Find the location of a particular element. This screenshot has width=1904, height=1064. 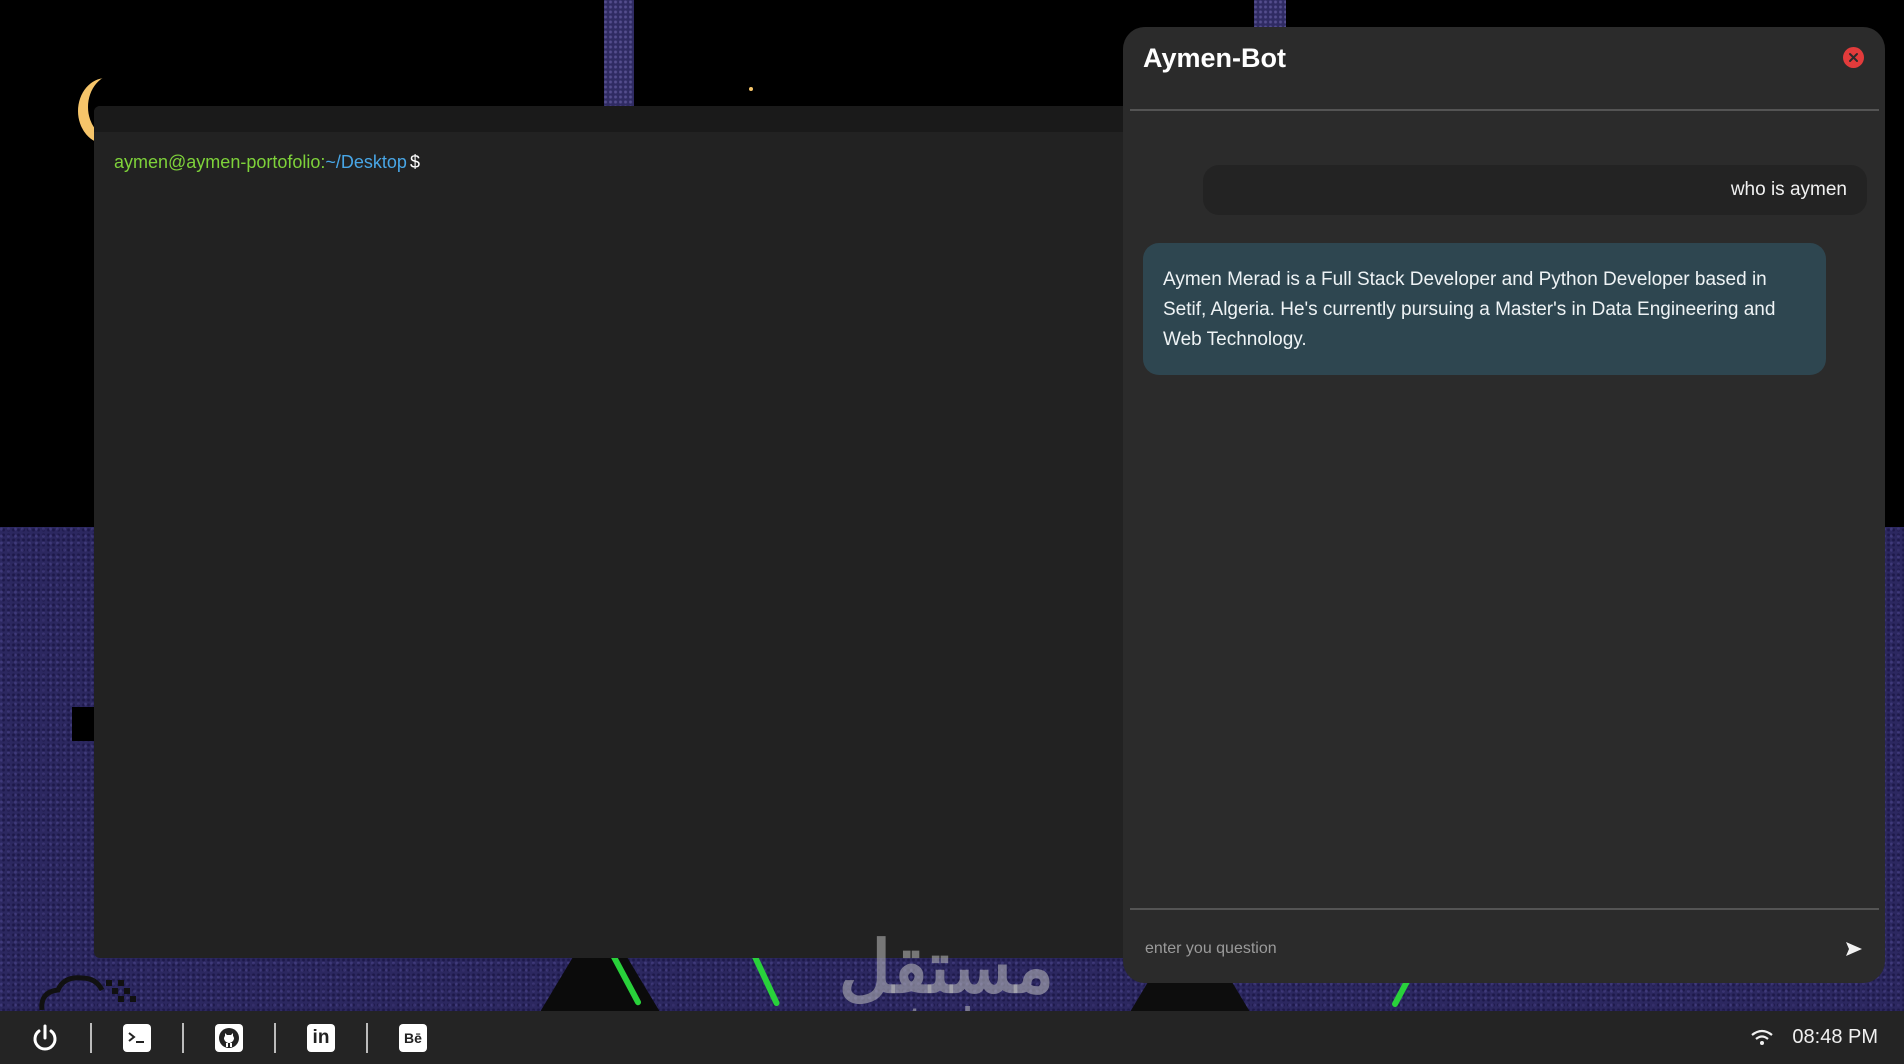

behance-button: Bē is located at coordinates (413, 1037).